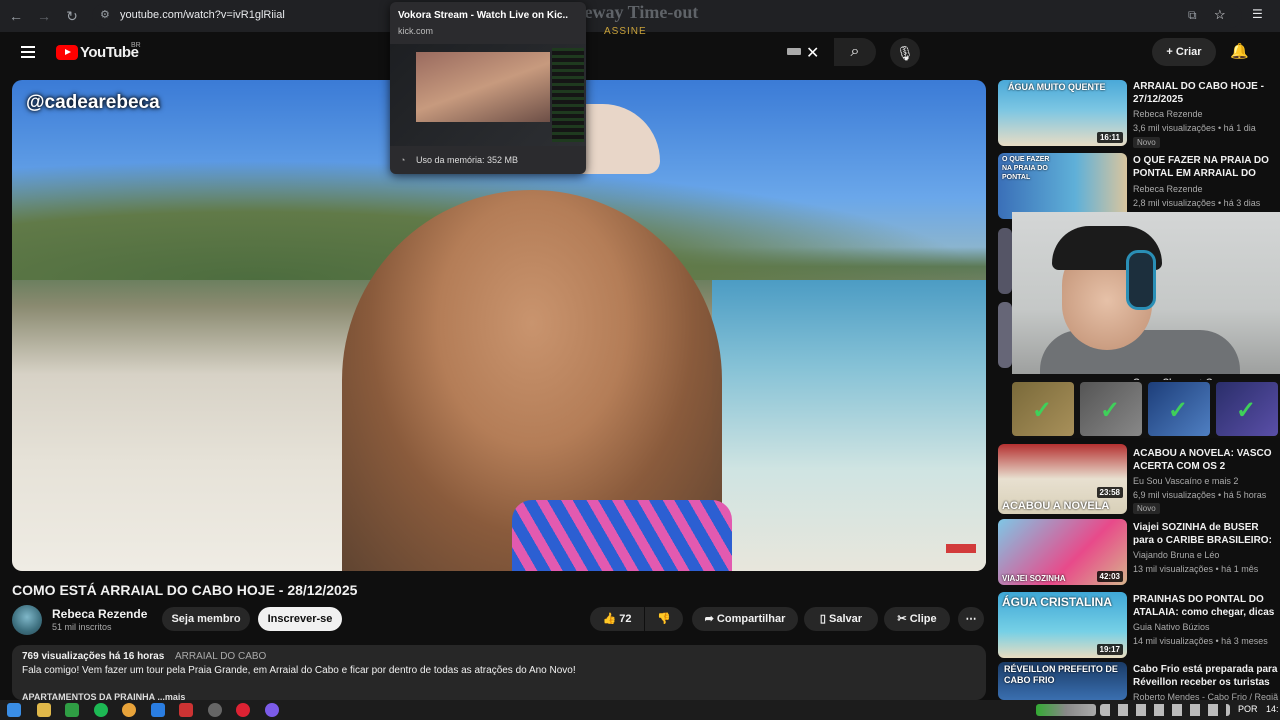 This screenshot has height=720, width=1280. What do you see at coordinates (483, 15) in the screenshot?
I see `hover-card-title: Vokora Stream - Watch Live on Kic..` at bounding box center [483, 15].